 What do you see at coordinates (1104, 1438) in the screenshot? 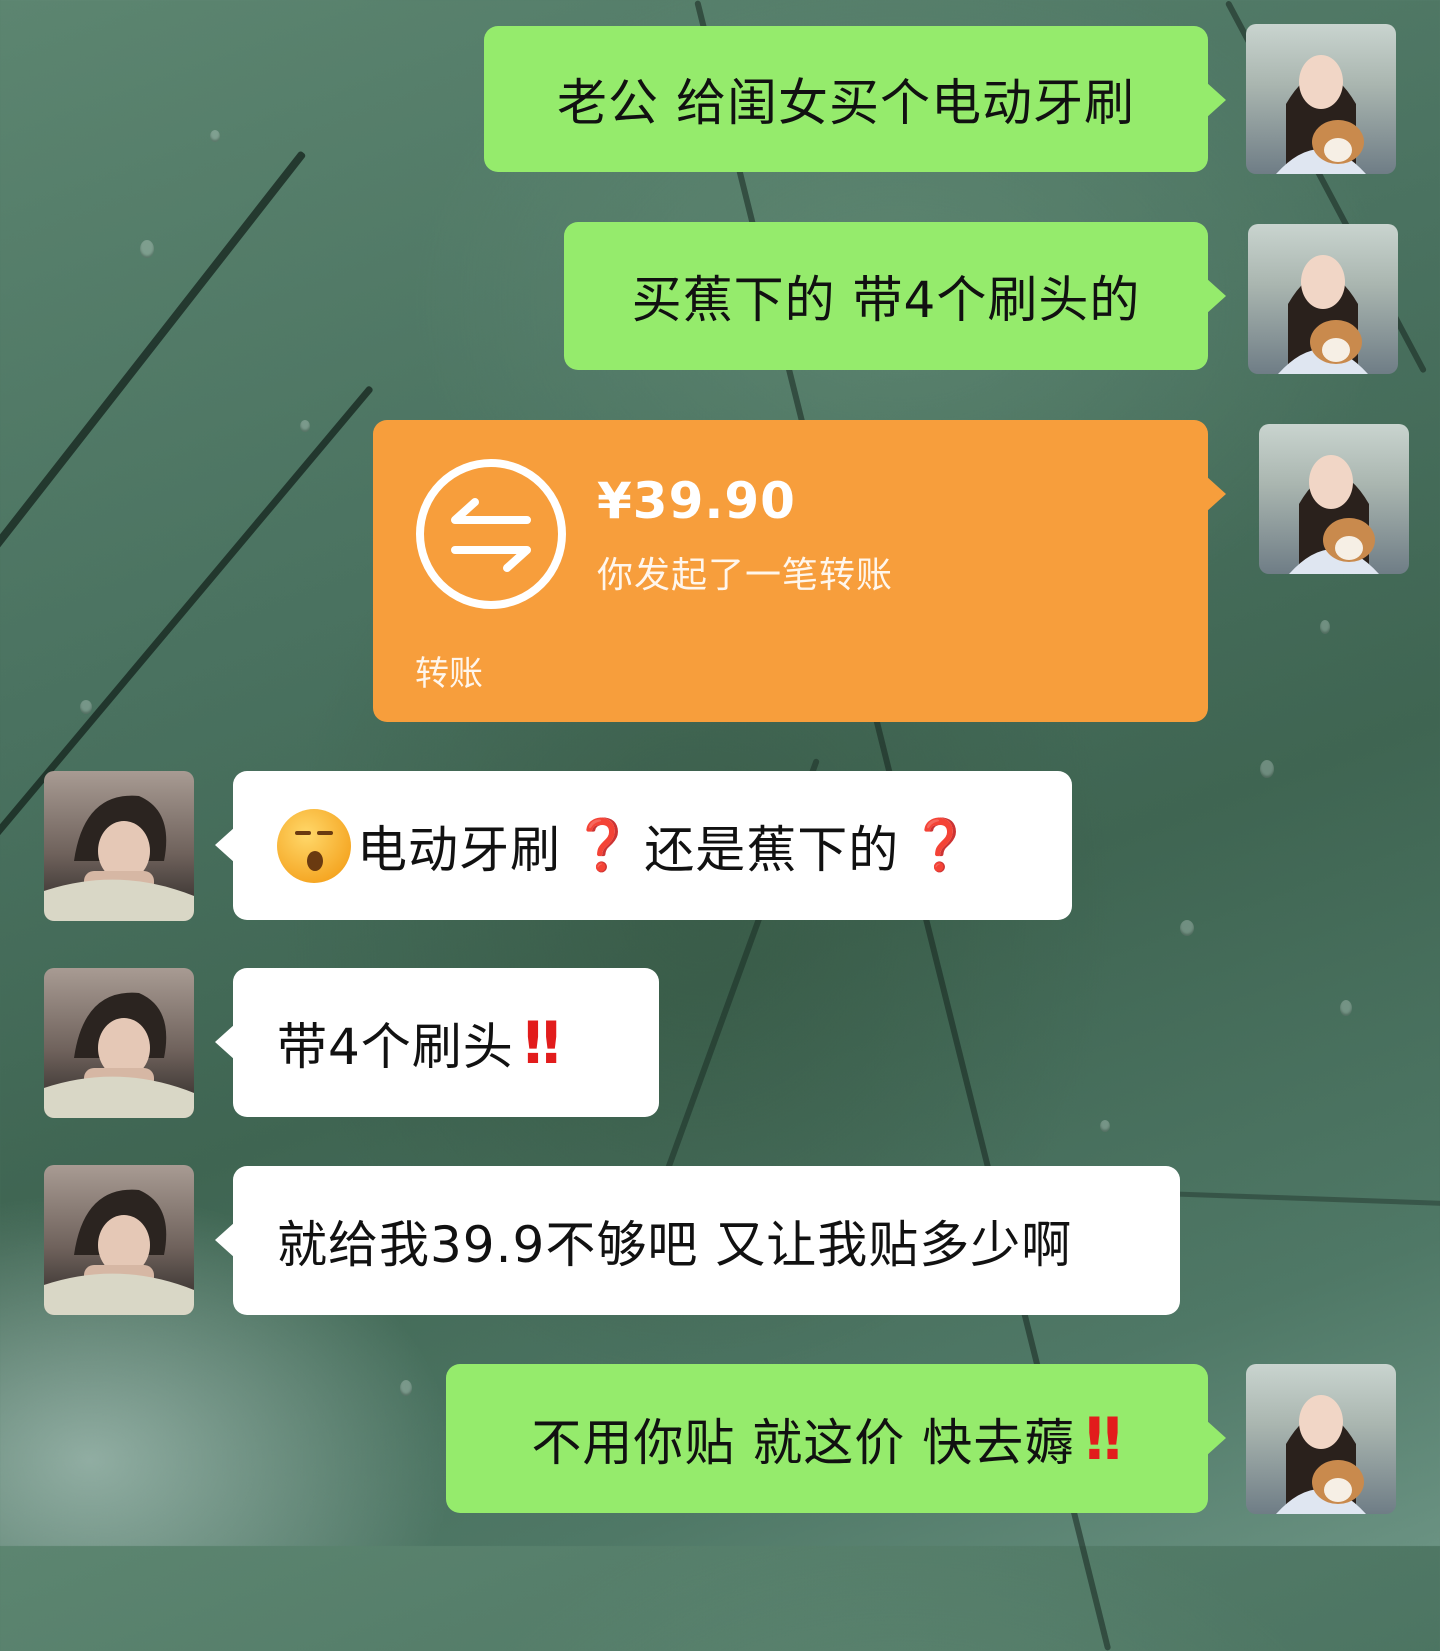
I see `double-exclamation-icon: ‼` at bounding box center [1104, 1438].